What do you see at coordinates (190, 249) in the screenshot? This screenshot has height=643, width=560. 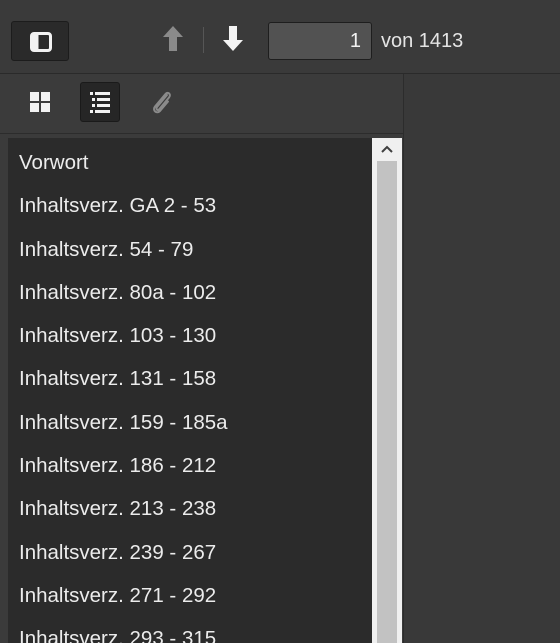 I see `outline-item: Inhaltsverz. 54 - 79` at bounding box center [190, 249].